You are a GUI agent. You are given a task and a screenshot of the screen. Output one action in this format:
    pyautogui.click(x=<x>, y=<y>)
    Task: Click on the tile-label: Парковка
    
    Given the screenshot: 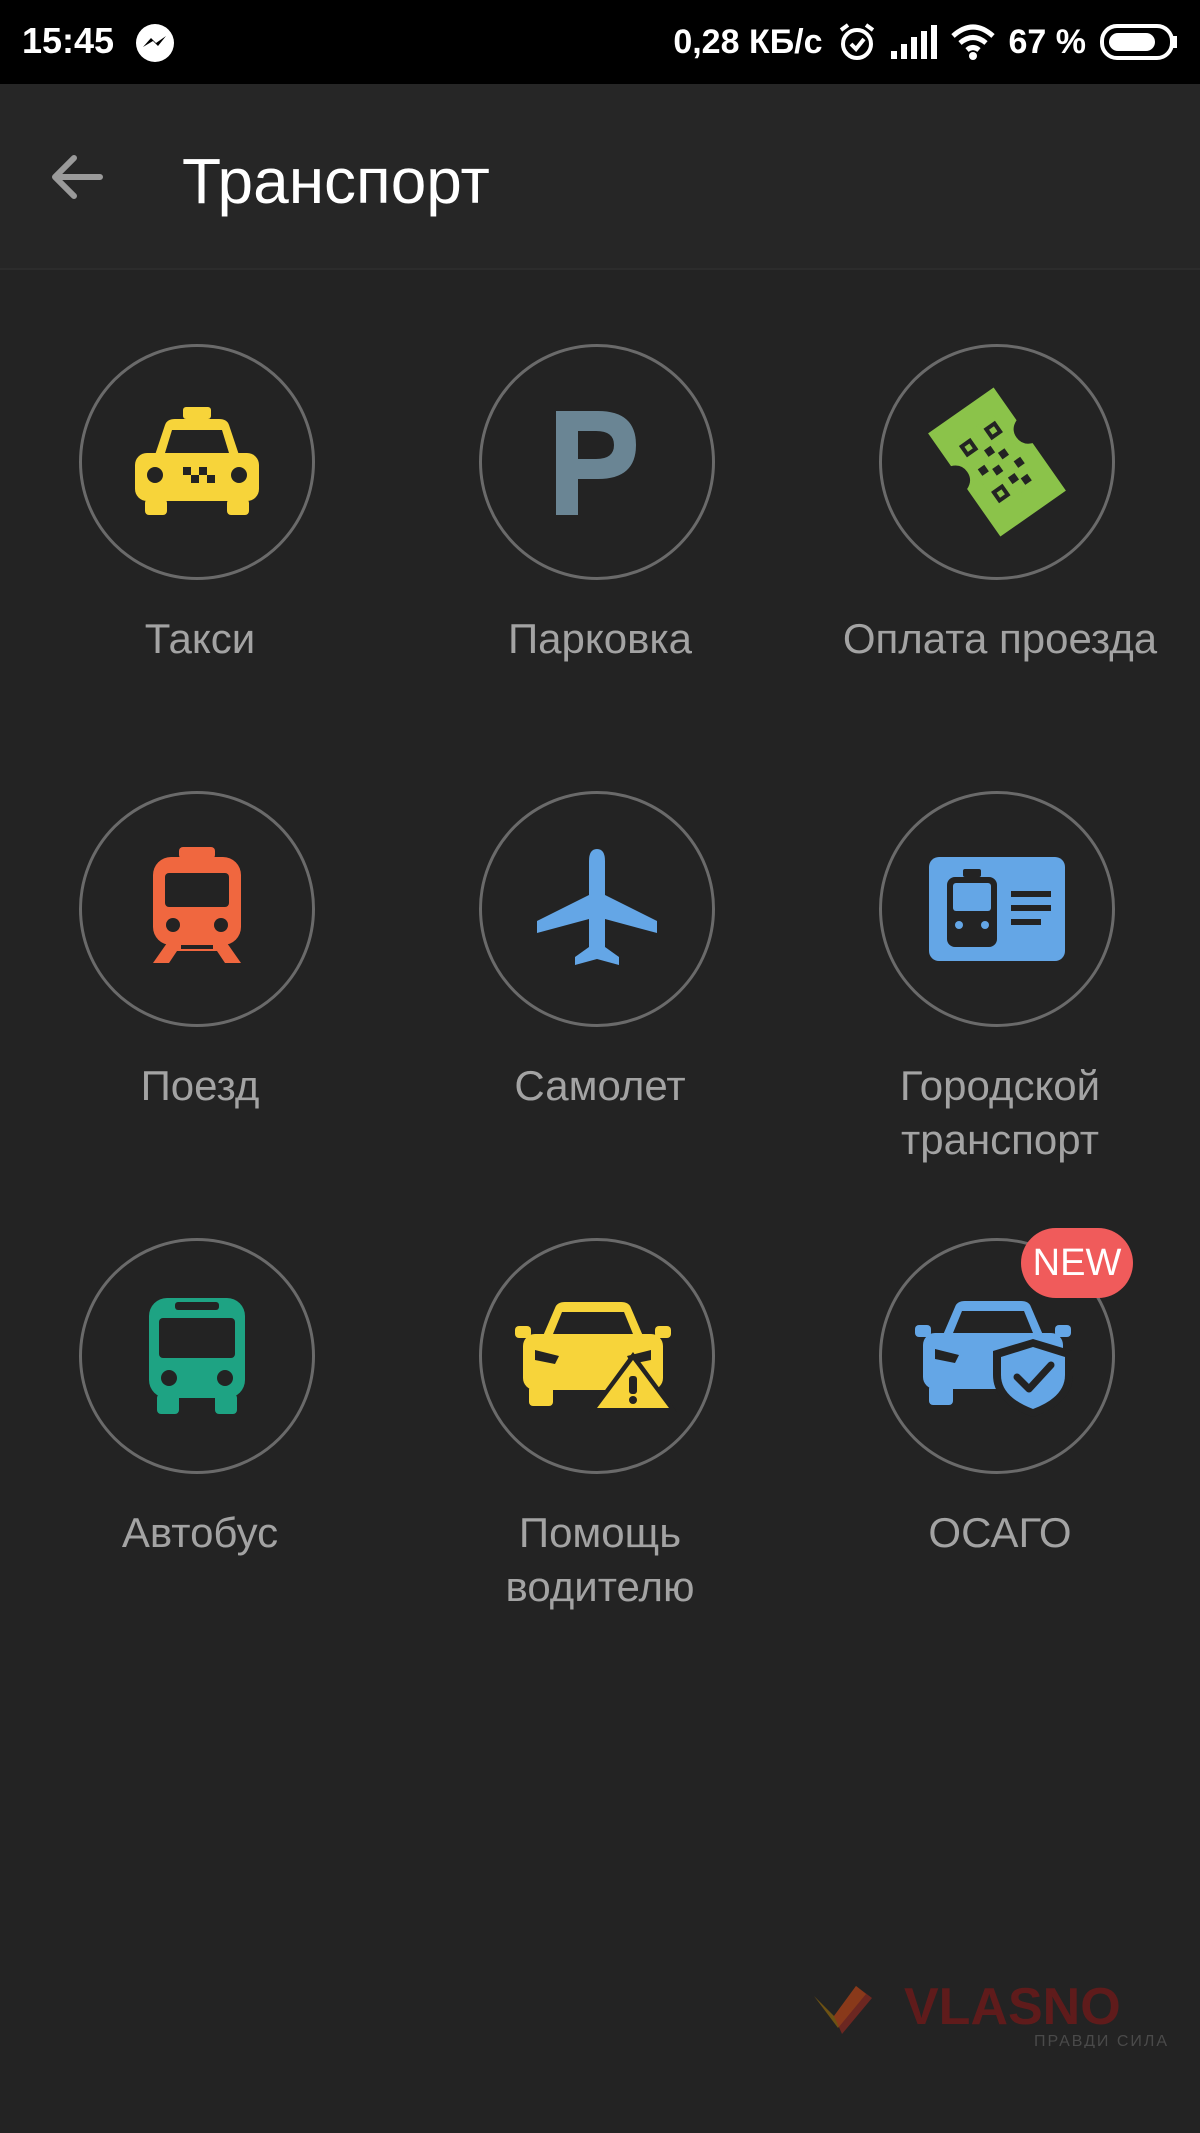 What is the action you would take?
    pyautogui.click(x=600, y=638)
    